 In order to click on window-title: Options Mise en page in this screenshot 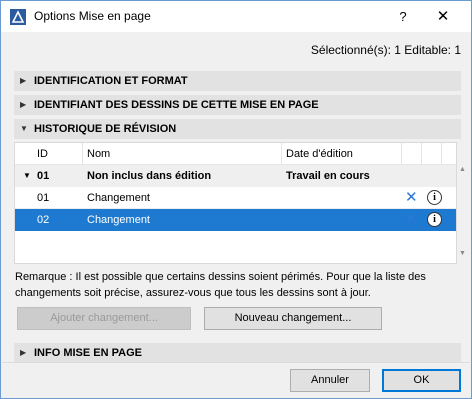, I will do `click(92, 16)`.